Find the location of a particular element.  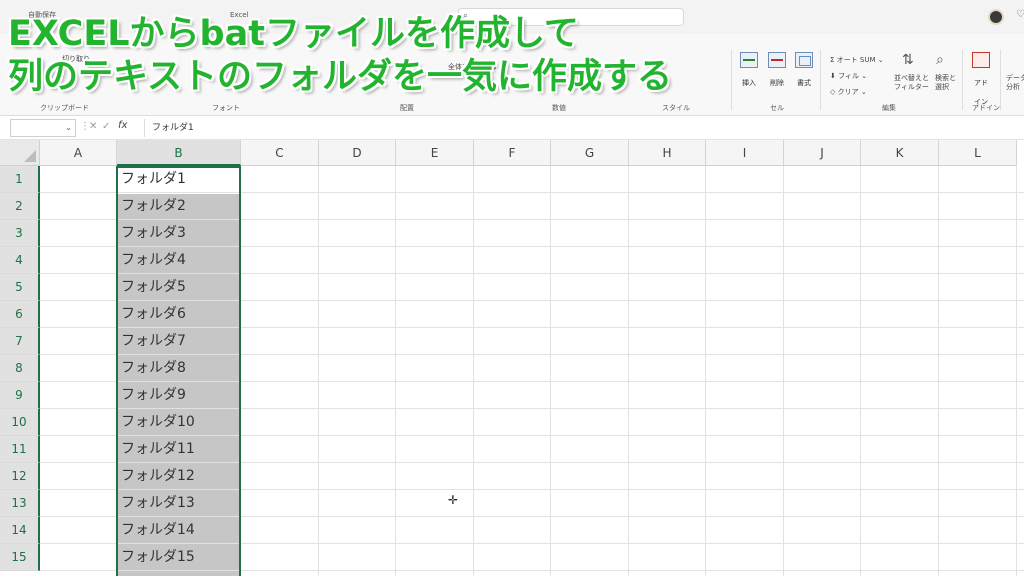

cell-b4: フォルダ4 is located at coordinates (179, 260).